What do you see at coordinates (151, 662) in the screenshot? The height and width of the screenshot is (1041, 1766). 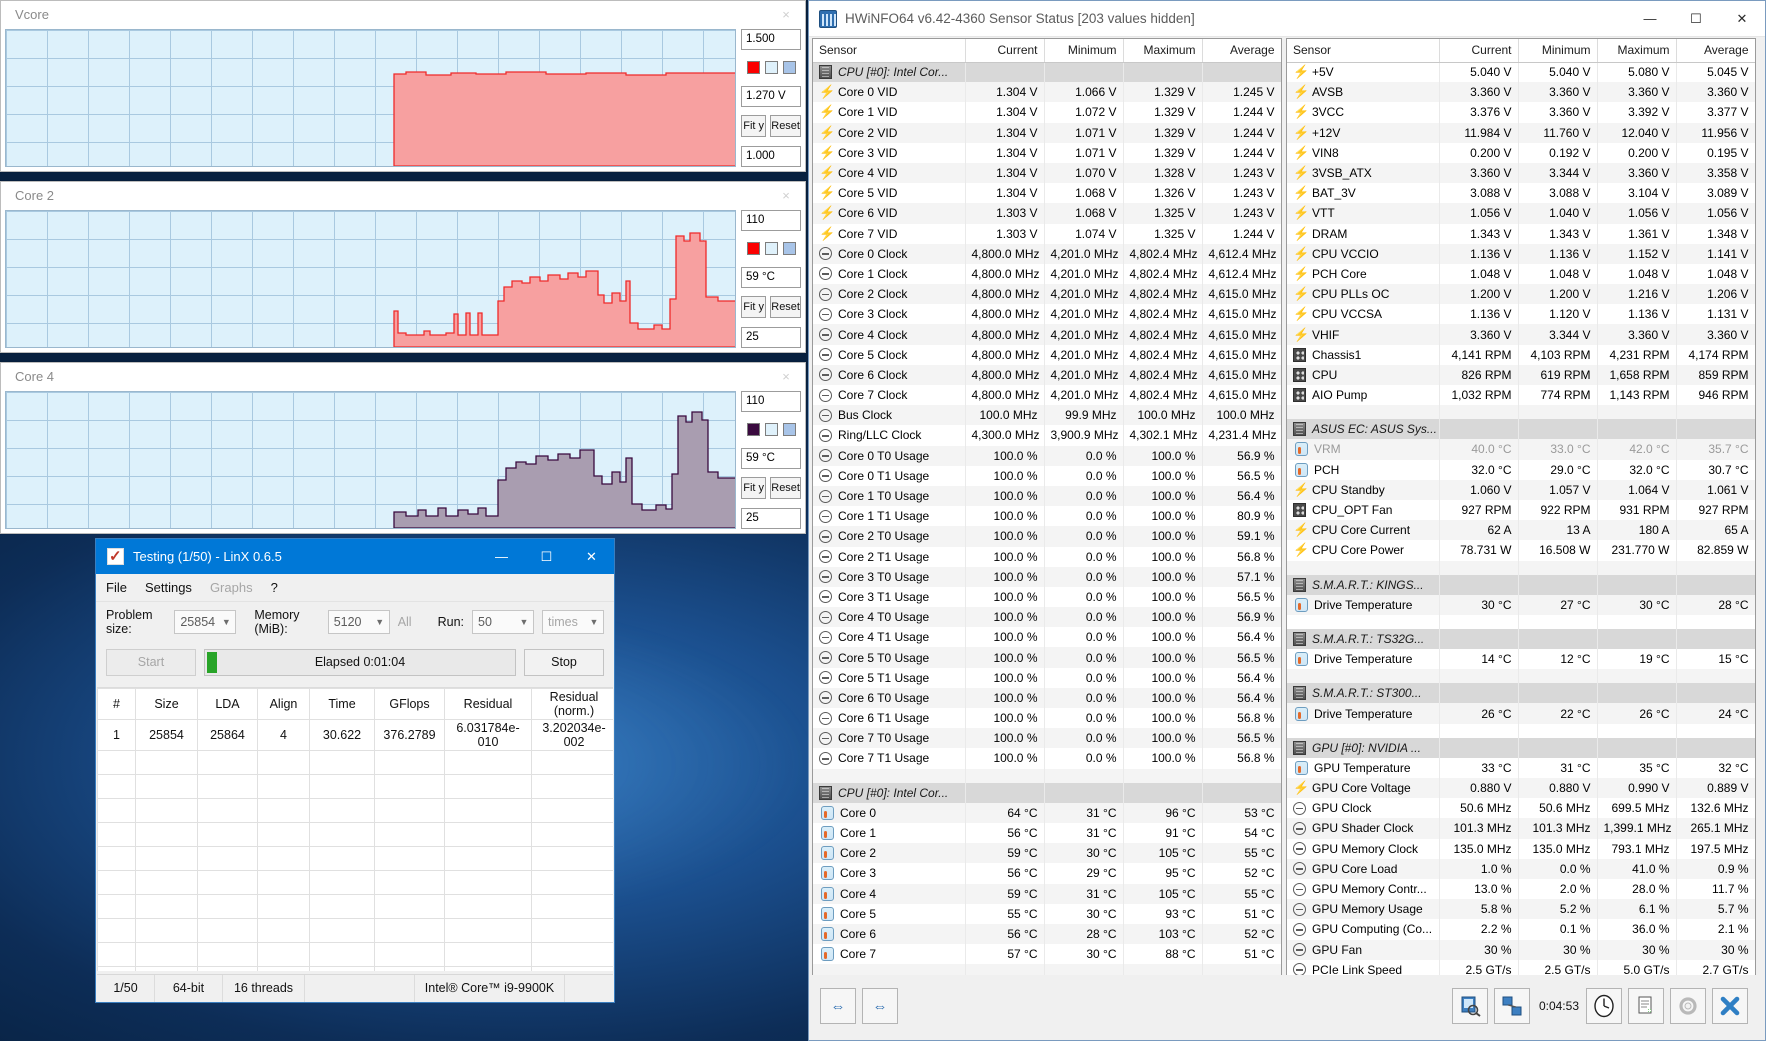 I see `start-button: Start` at bounding box center [151, 662].